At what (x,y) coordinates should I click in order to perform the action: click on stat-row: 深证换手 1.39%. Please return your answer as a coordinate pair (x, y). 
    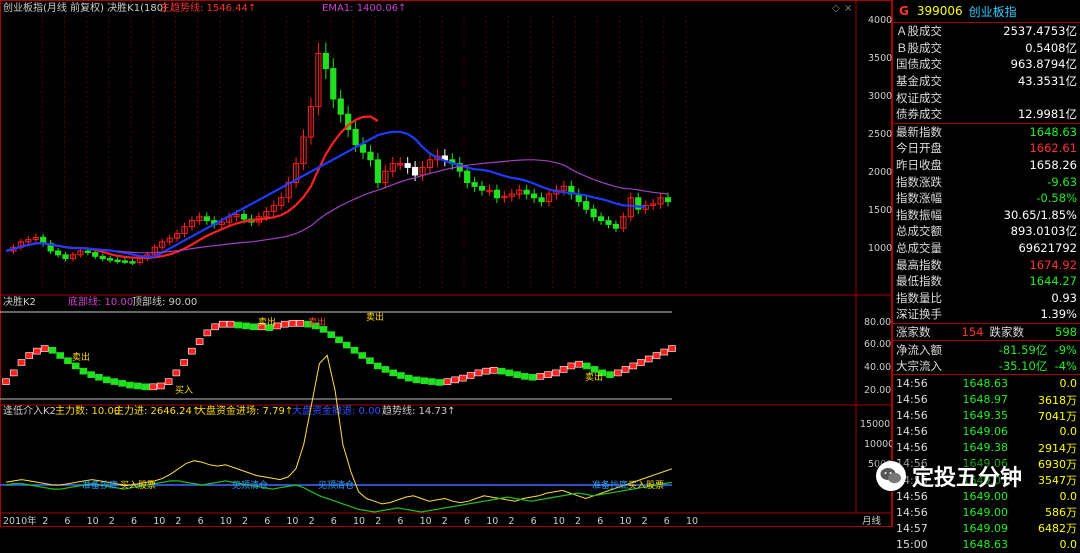
    Looking at the image, I should click on (986, 314).